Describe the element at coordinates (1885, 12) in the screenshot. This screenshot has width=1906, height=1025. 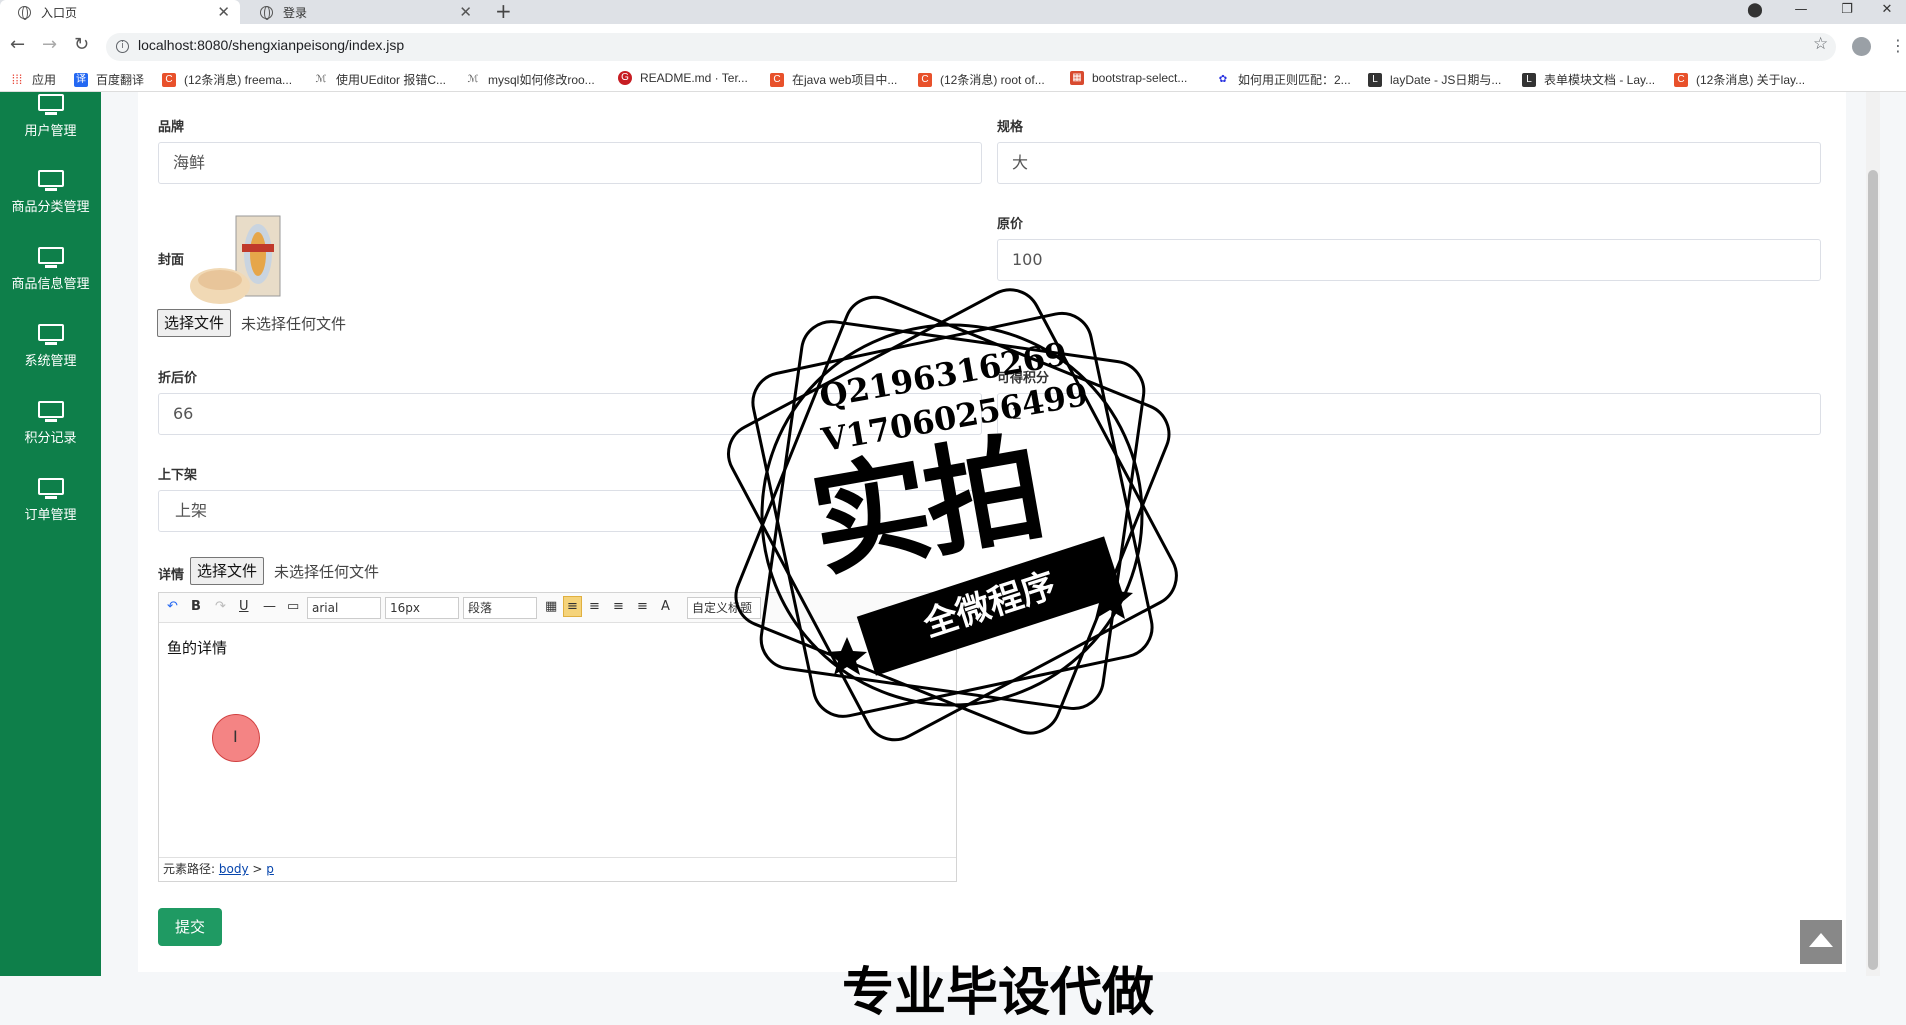
I see `close-window-button: ✕` at that location.